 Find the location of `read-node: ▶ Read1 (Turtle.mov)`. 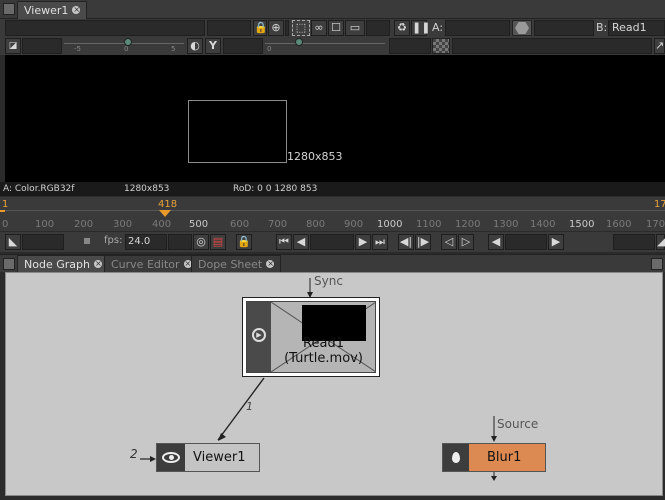

read-node: ▶ Read1 (Turtle.mov) is located at coordinates (311, 337).